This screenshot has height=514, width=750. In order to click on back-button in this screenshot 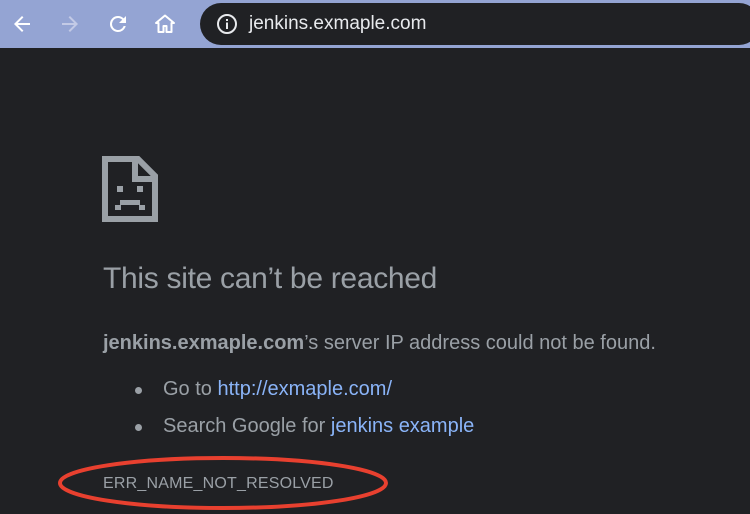, I will do `click(22, 24)`.